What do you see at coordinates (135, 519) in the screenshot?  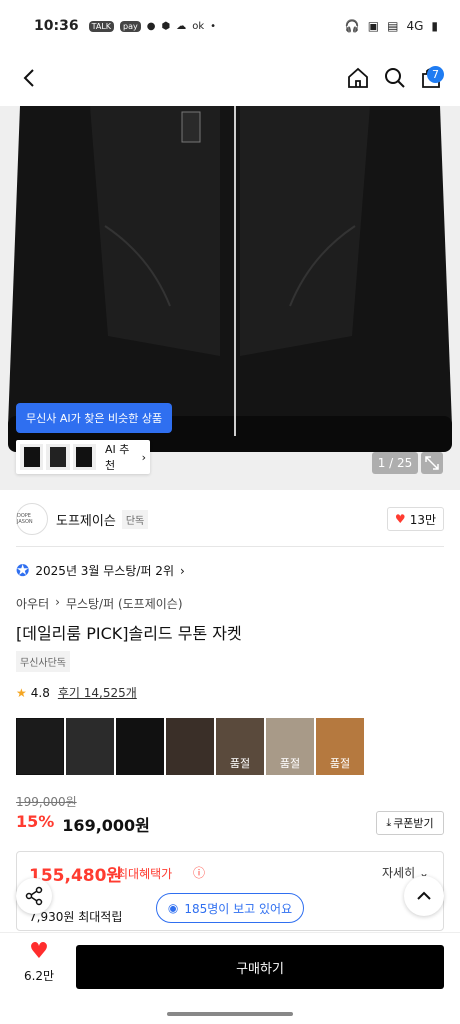 I see `exclusive-badge: 단독` at bounding box center [135, 519].